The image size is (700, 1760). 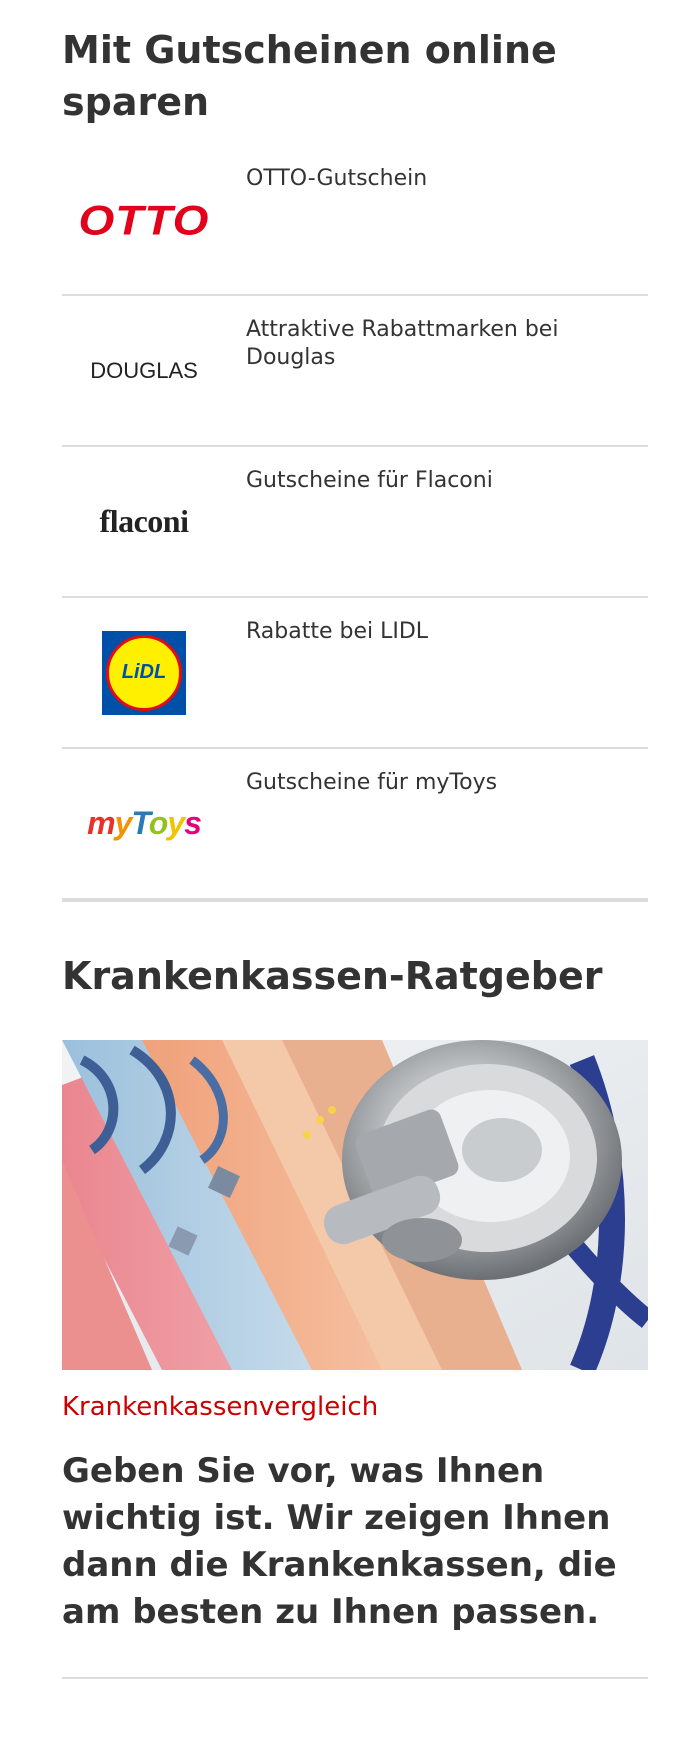 I want to click on lidl-logo: LiDL, so click(x=144, y=672).